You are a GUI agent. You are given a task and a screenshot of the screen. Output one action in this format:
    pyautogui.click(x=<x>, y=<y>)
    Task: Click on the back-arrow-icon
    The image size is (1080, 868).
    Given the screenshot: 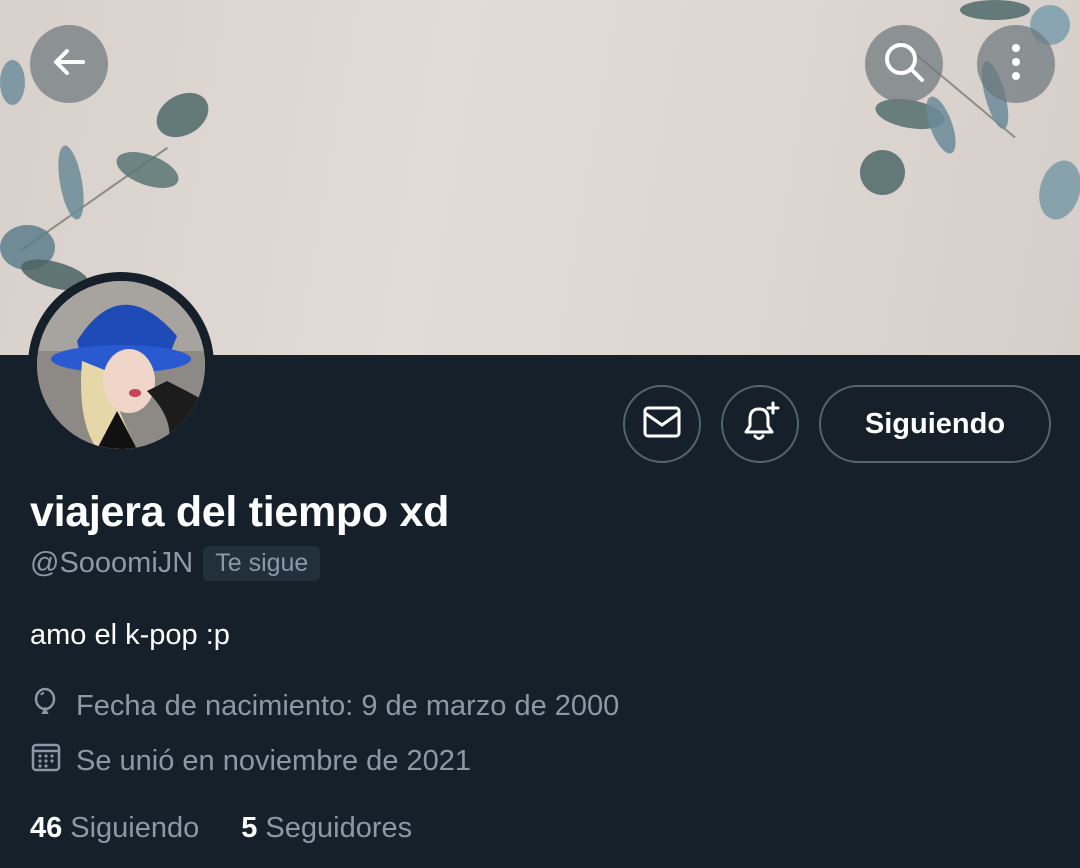 What is the action you would take?
    pyautogui.click(x=69, y=64)
    